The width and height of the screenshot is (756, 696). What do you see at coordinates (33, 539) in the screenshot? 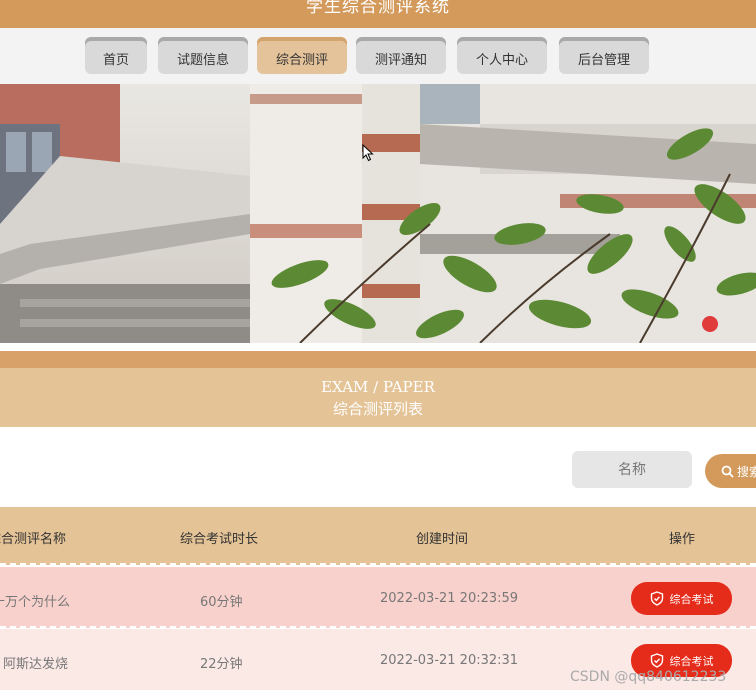
I see `header-name: 综合测评名称` at bounding box center [33, 539].